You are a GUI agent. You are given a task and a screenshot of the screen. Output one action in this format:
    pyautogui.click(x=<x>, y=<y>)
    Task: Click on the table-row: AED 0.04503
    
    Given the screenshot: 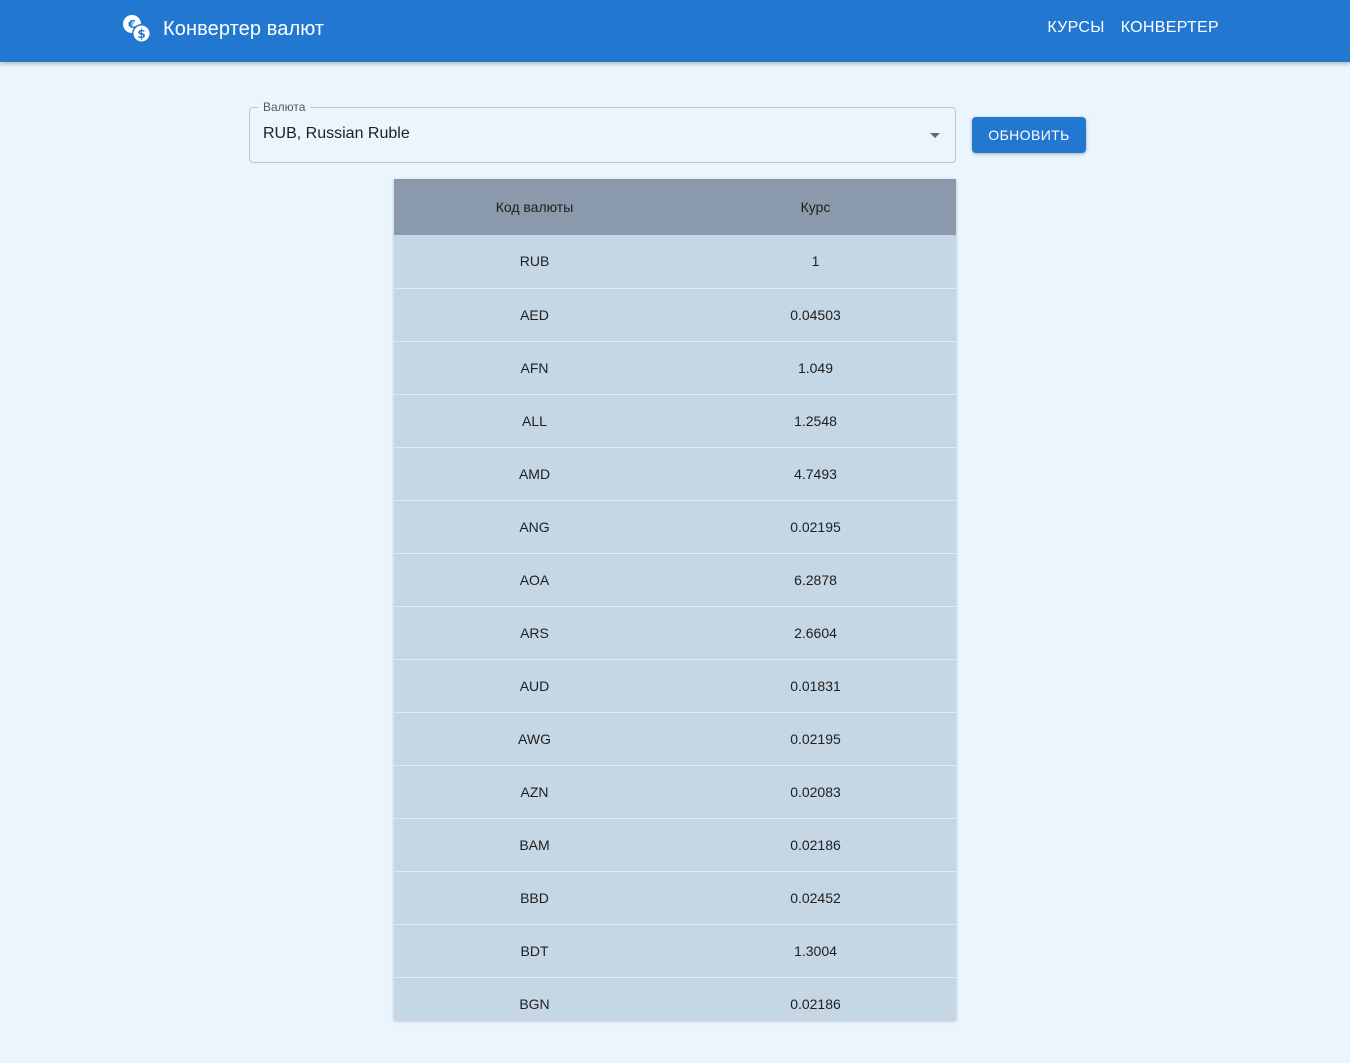 What is the action you would take?
    pyautogui.click(x=675, y=315)
    